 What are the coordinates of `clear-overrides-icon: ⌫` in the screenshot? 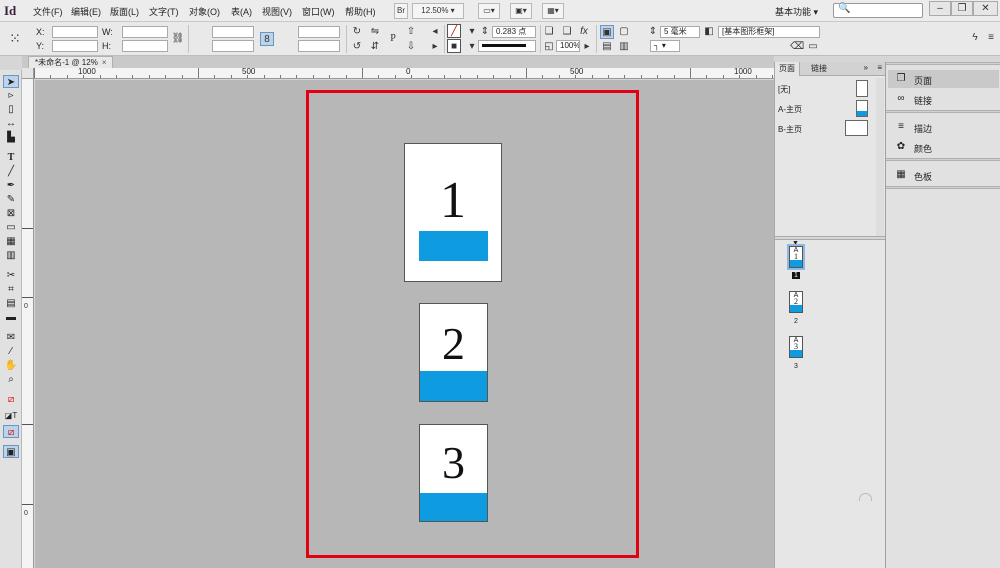 It's located at (797, 47).